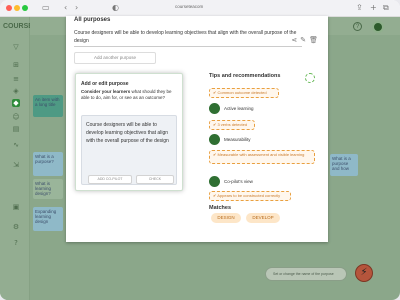  I want to click on bg-card-text: Expanding learning design, so click(46, 216).